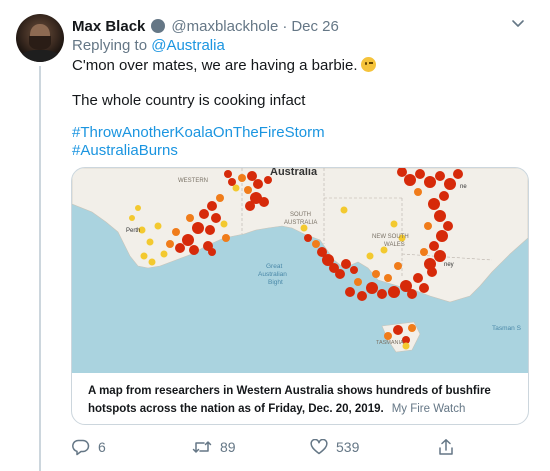 This screenshot has width=550, height=471. Describe the element at coordinates (449, 265) in the screenshot. I see `map-label-sydney: ney` at that location.